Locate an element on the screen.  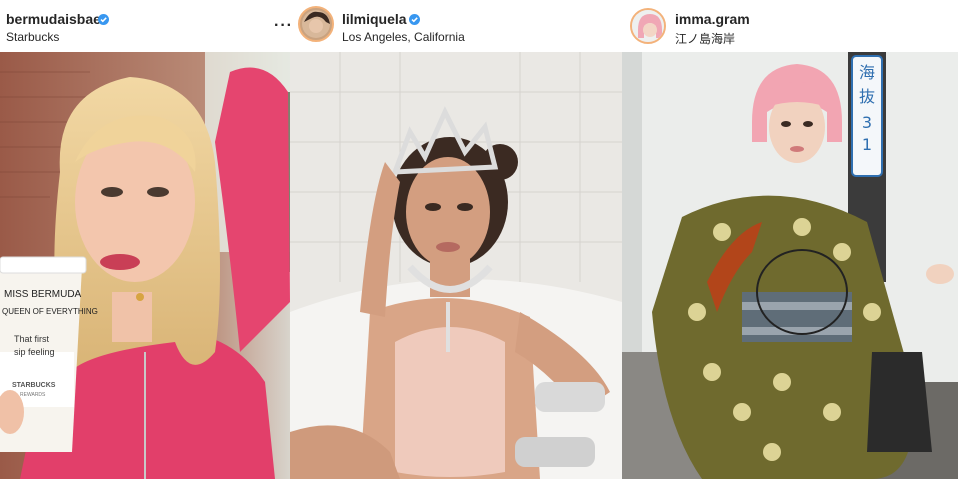
sign-text: 1 is located at coordinates (867, 144).